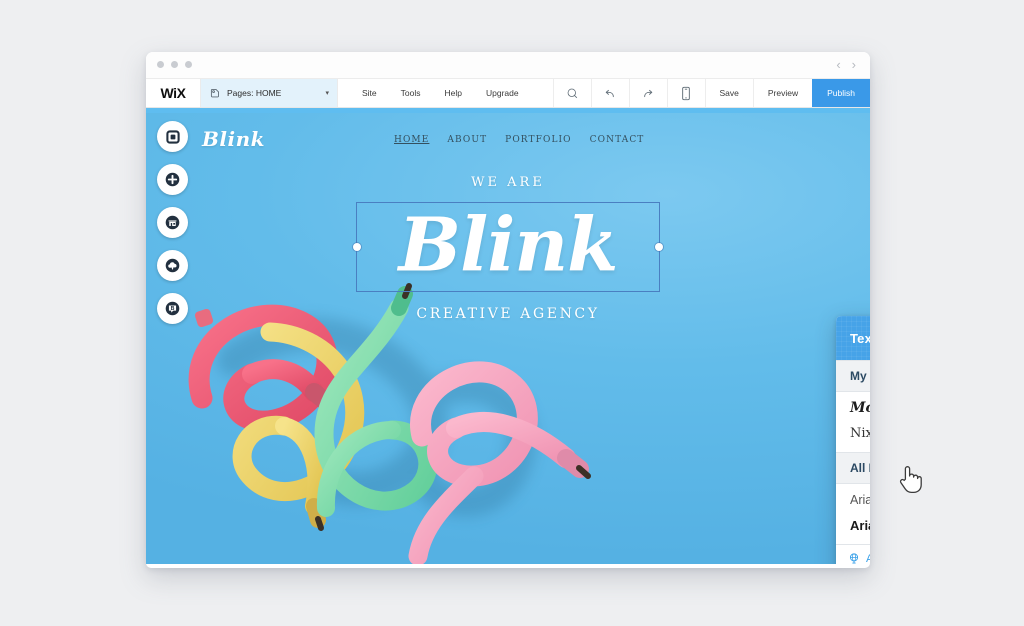 This screenshot has height=626, width=1024. I want to click on add-languages-label: Add Languages, so click(868, 558).